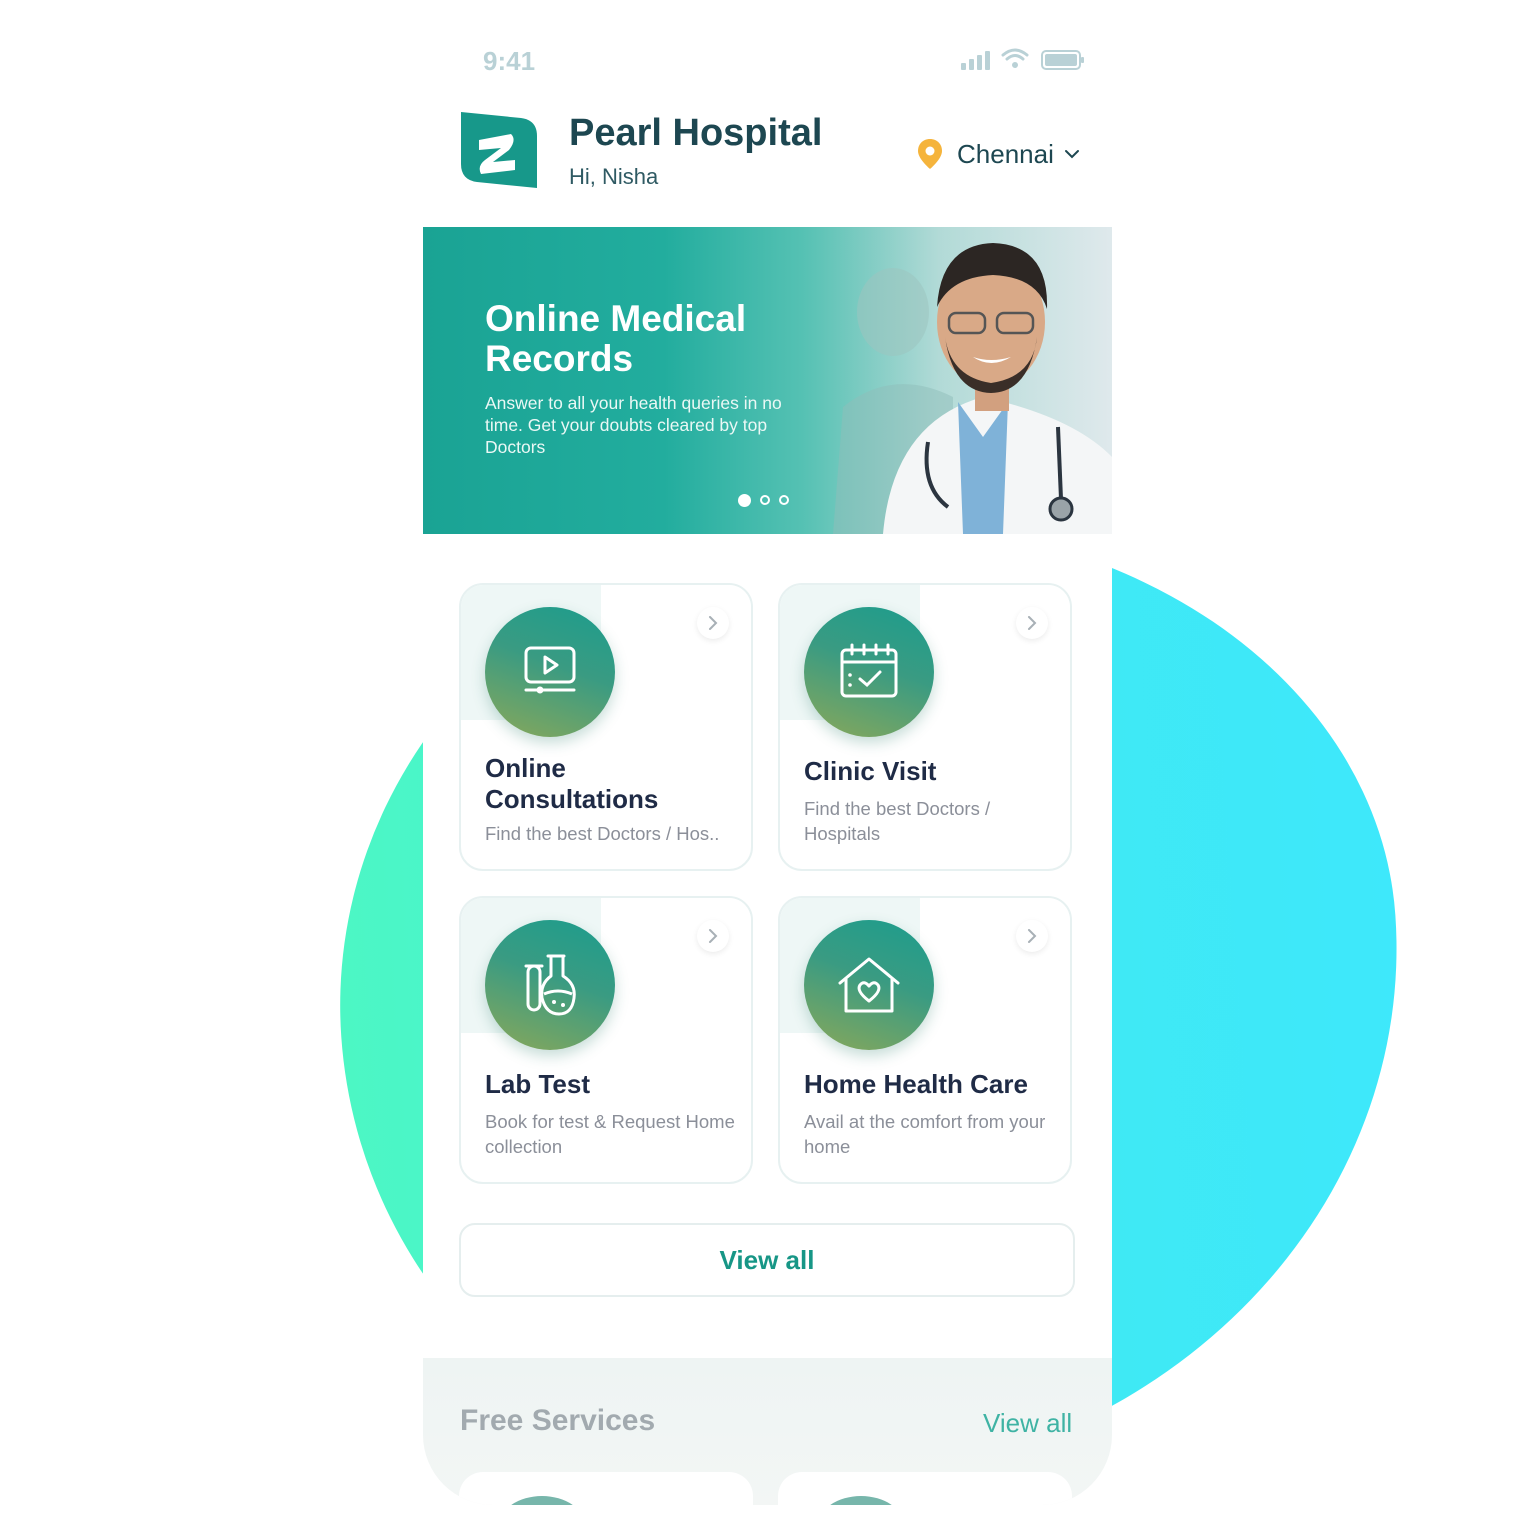 This screenshot has height=1521, width=1514. Describe the element at coordinates (1062, 60) in the screenshot. I see `battery-icon` at that location.